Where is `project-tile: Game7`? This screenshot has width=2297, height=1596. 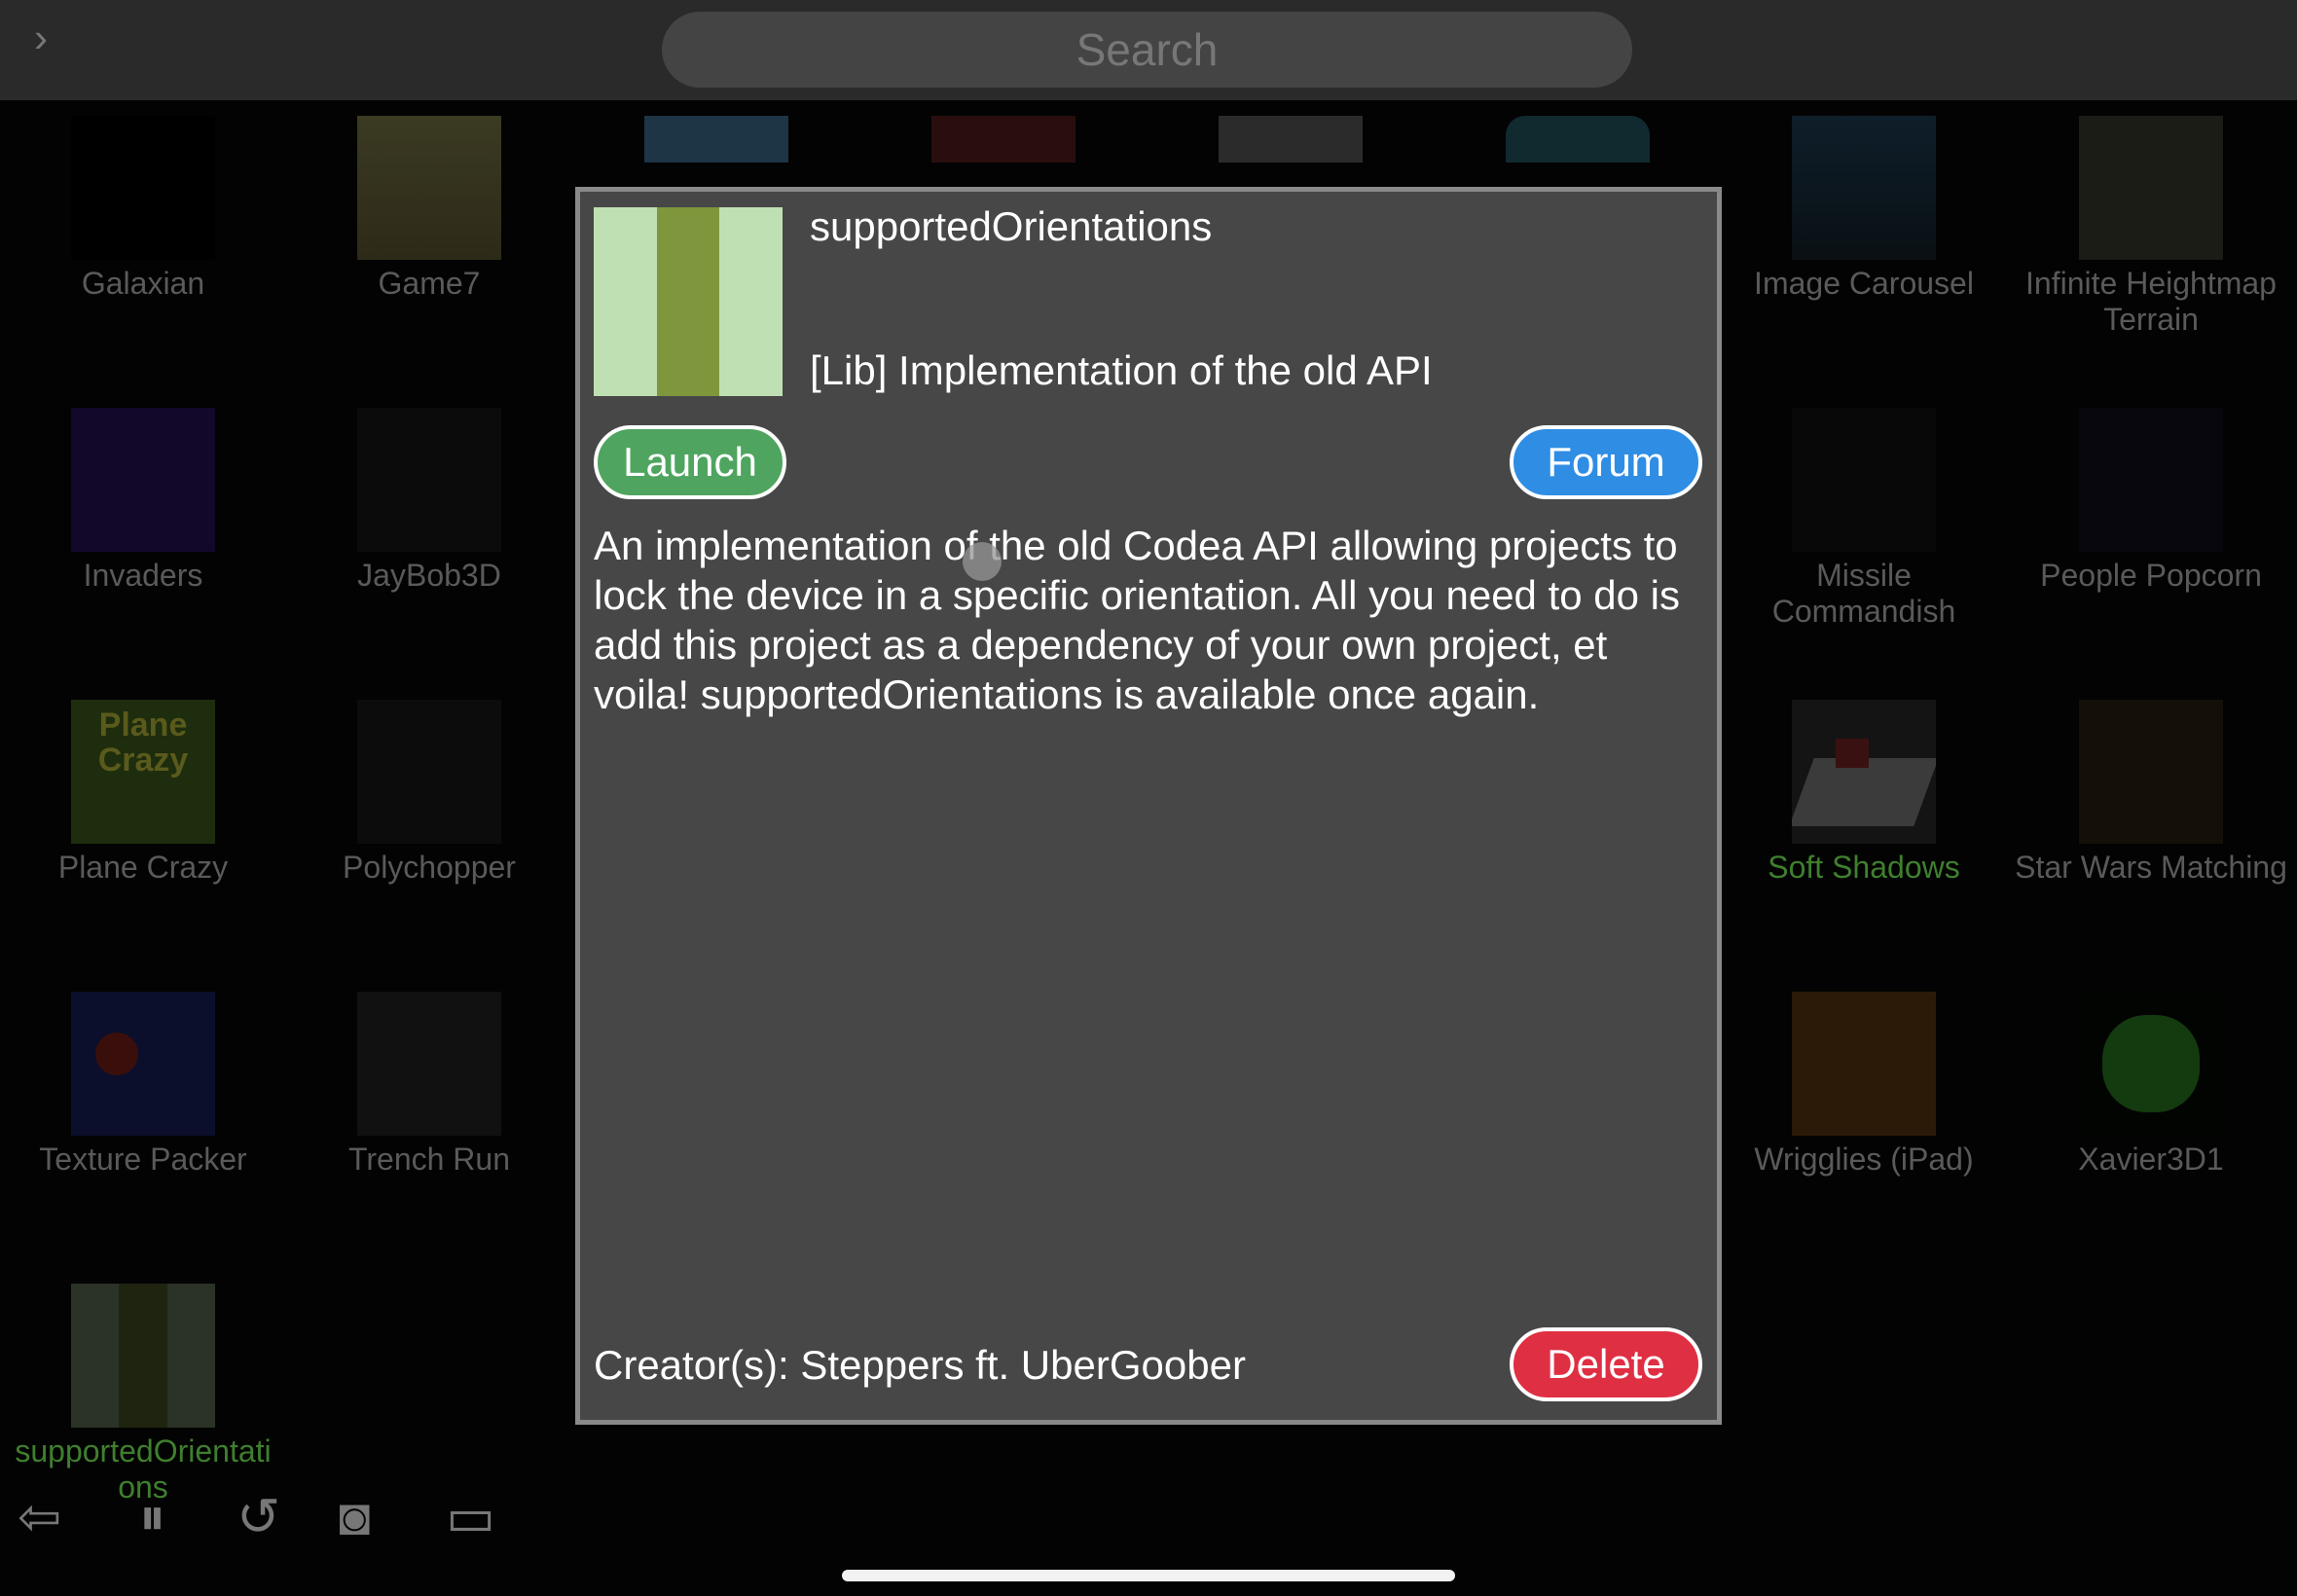
project-tile: Game7 is located at coordinates (429, 209).